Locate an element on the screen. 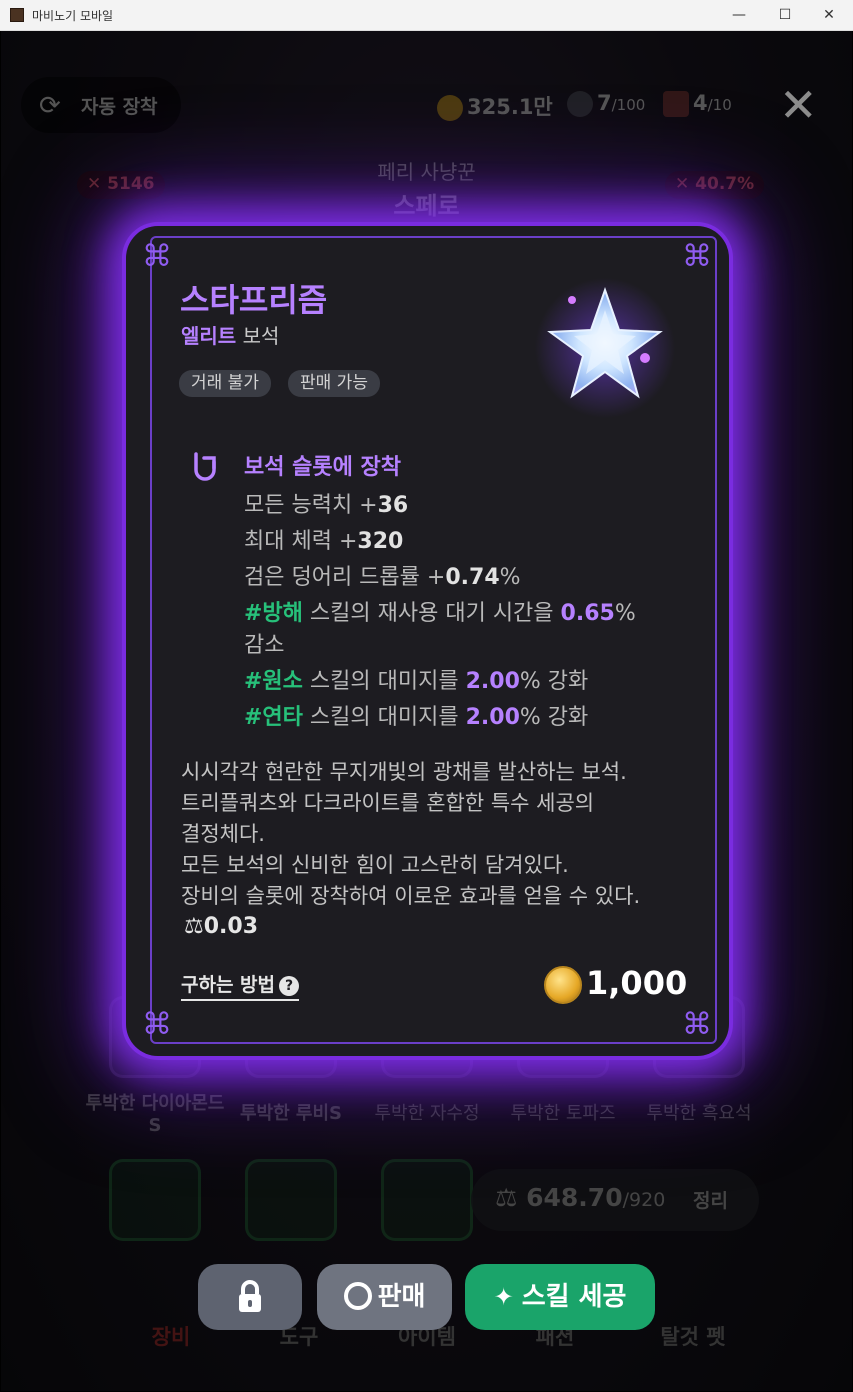 The height and width of the screenshot is (1392, 853). effect-value: 0.74 is located at coordinates (472, 577).